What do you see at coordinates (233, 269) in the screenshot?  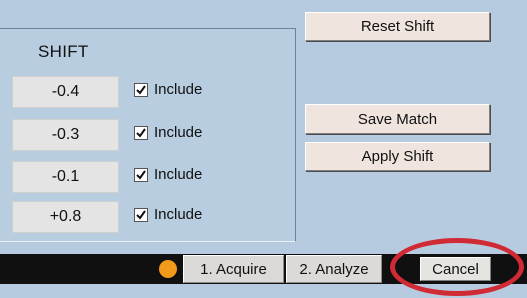 I see `tab-acquire: 1. Acquire` at bounding box center [233, 269].